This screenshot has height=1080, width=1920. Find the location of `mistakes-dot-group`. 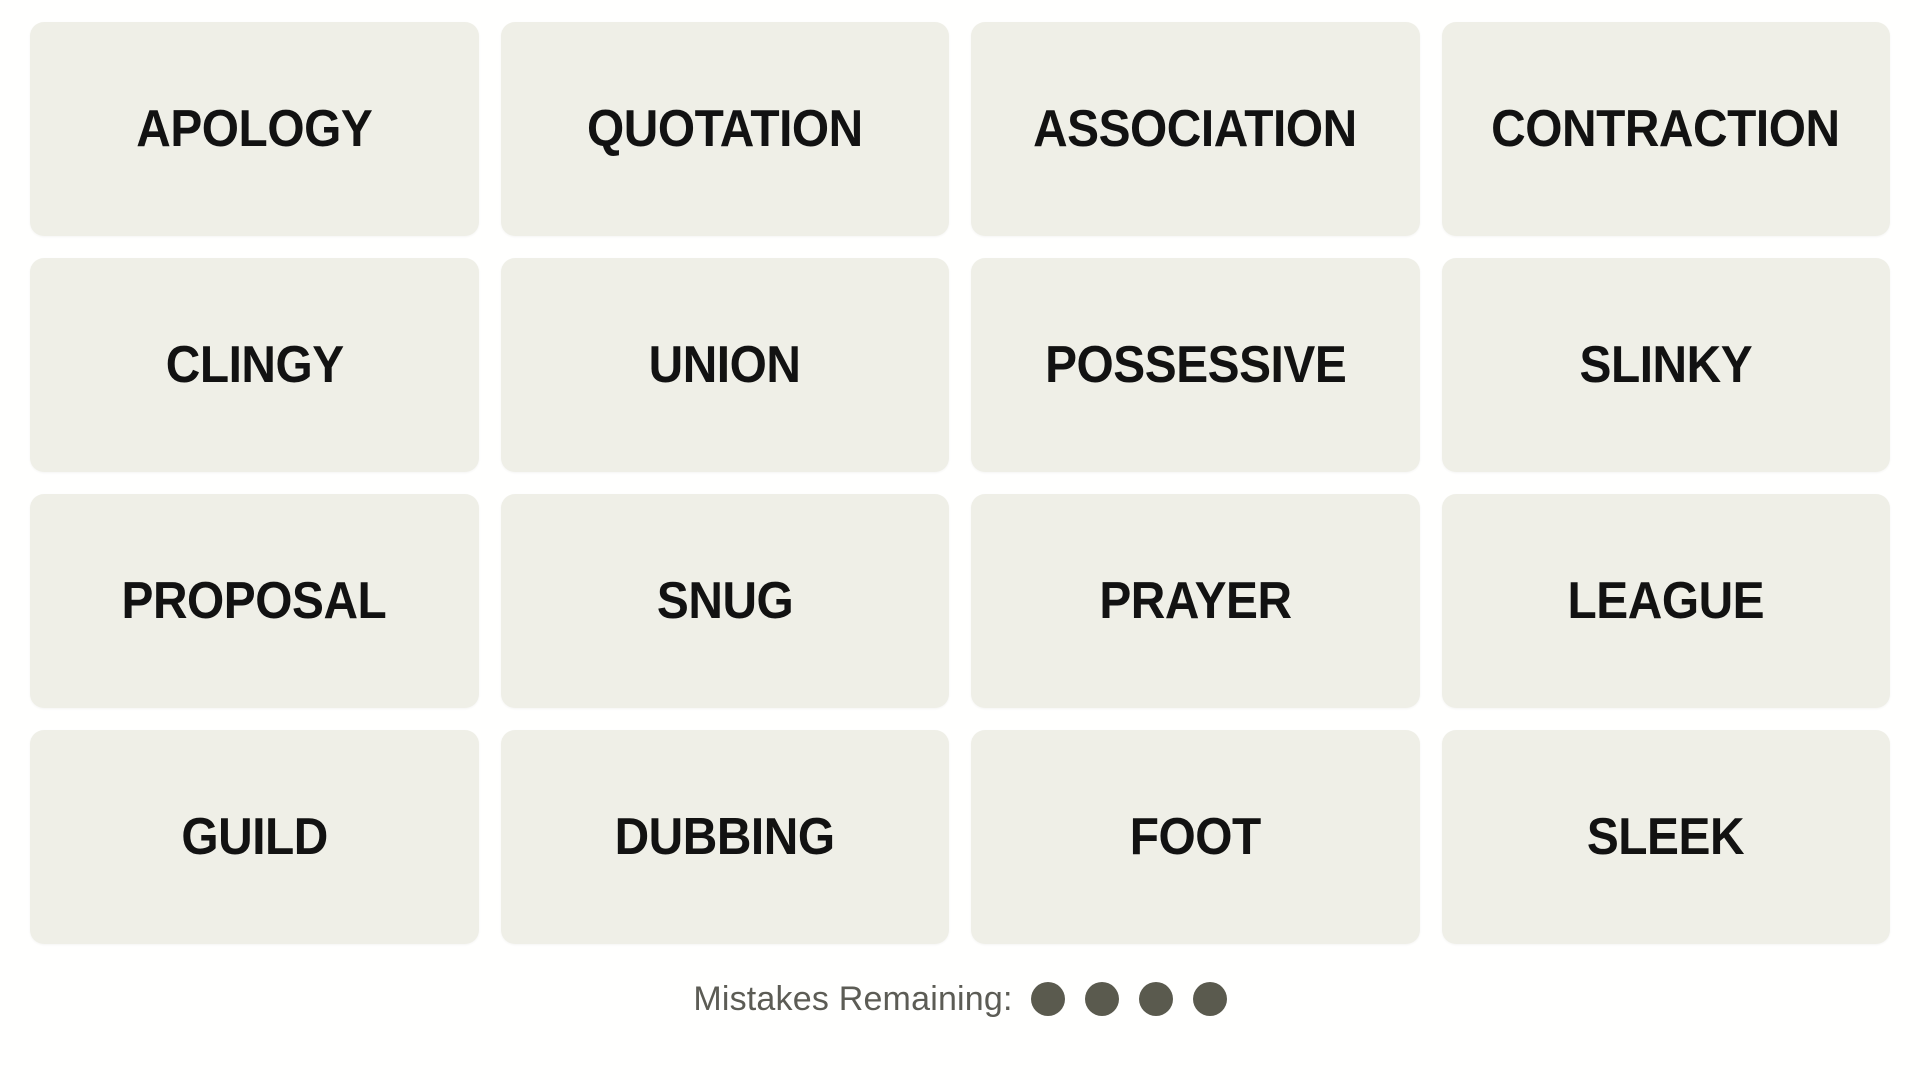

mistakes-dot-group is located at coordinates (1128, 999).